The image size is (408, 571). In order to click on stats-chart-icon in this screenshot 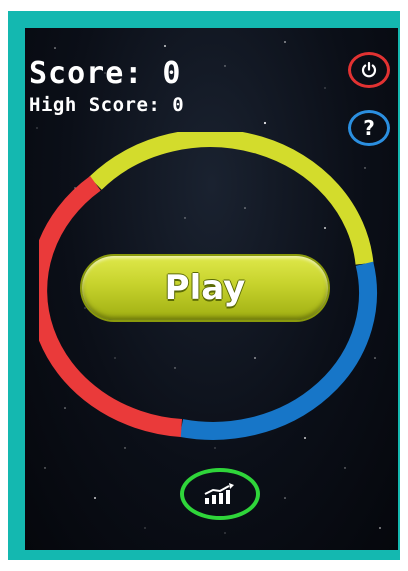, I will do `click(219, 493)`.